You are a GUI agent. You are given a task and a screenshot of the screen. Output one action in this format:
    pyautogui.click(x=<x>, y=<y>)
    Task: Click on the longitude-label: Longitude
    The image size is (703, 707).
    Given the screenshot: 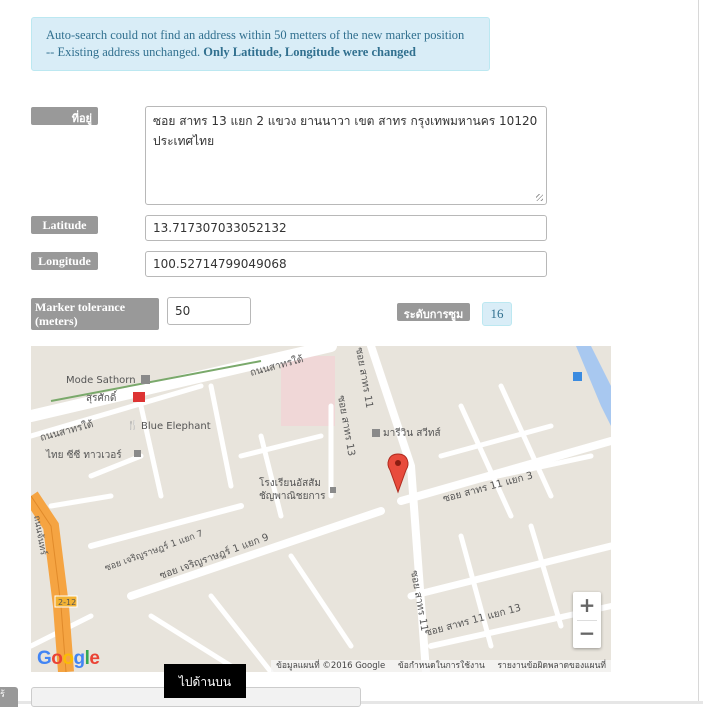 What is the action you would take?
    pyautogui.click(x=64, y=261)
    